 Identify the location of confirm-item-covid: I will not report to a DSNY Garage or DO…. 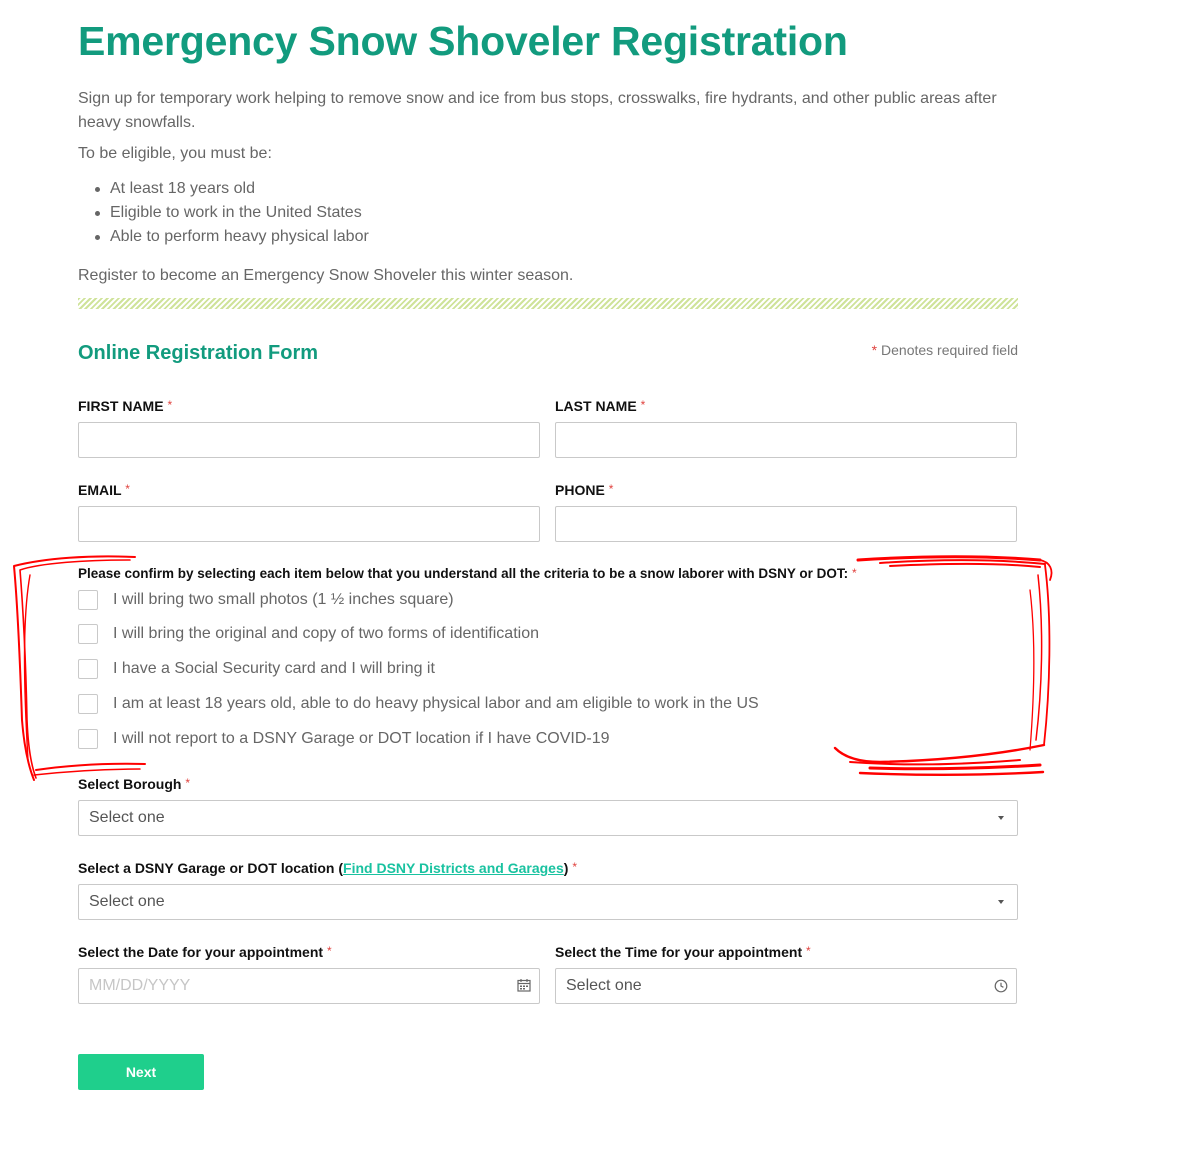
(478, 740).